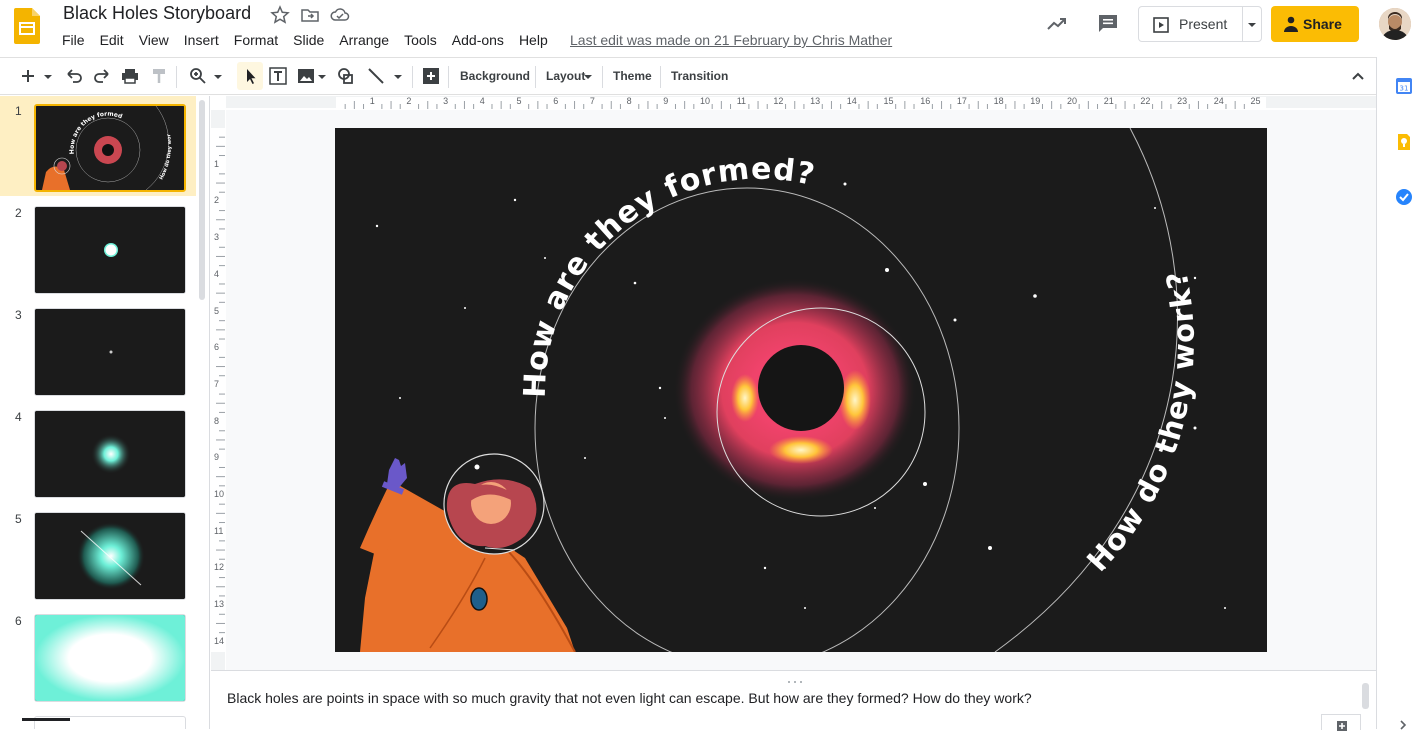 This screenshot has height=731, width=1422. I want to click on zoom-icon, so click(198, 76).